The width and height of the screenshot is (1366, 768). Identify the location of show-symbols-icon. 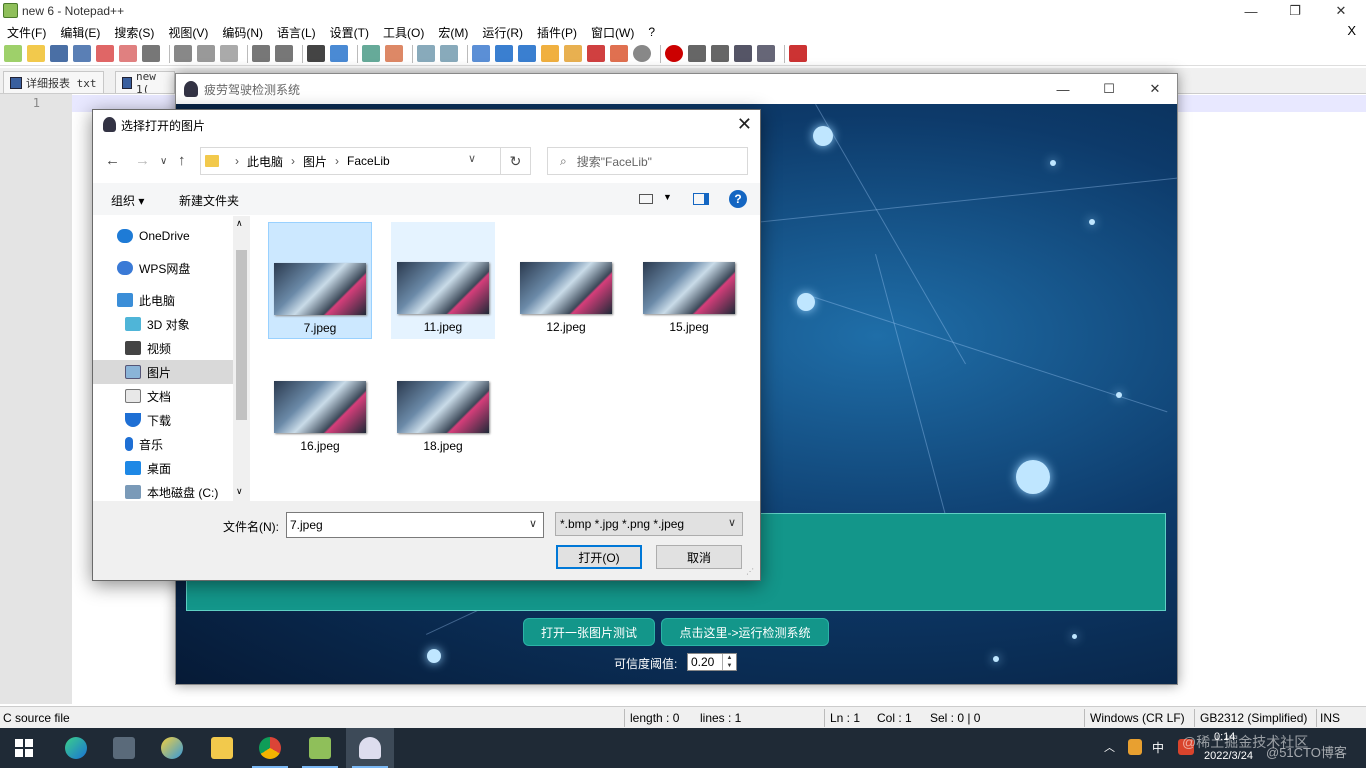
(504, 53).